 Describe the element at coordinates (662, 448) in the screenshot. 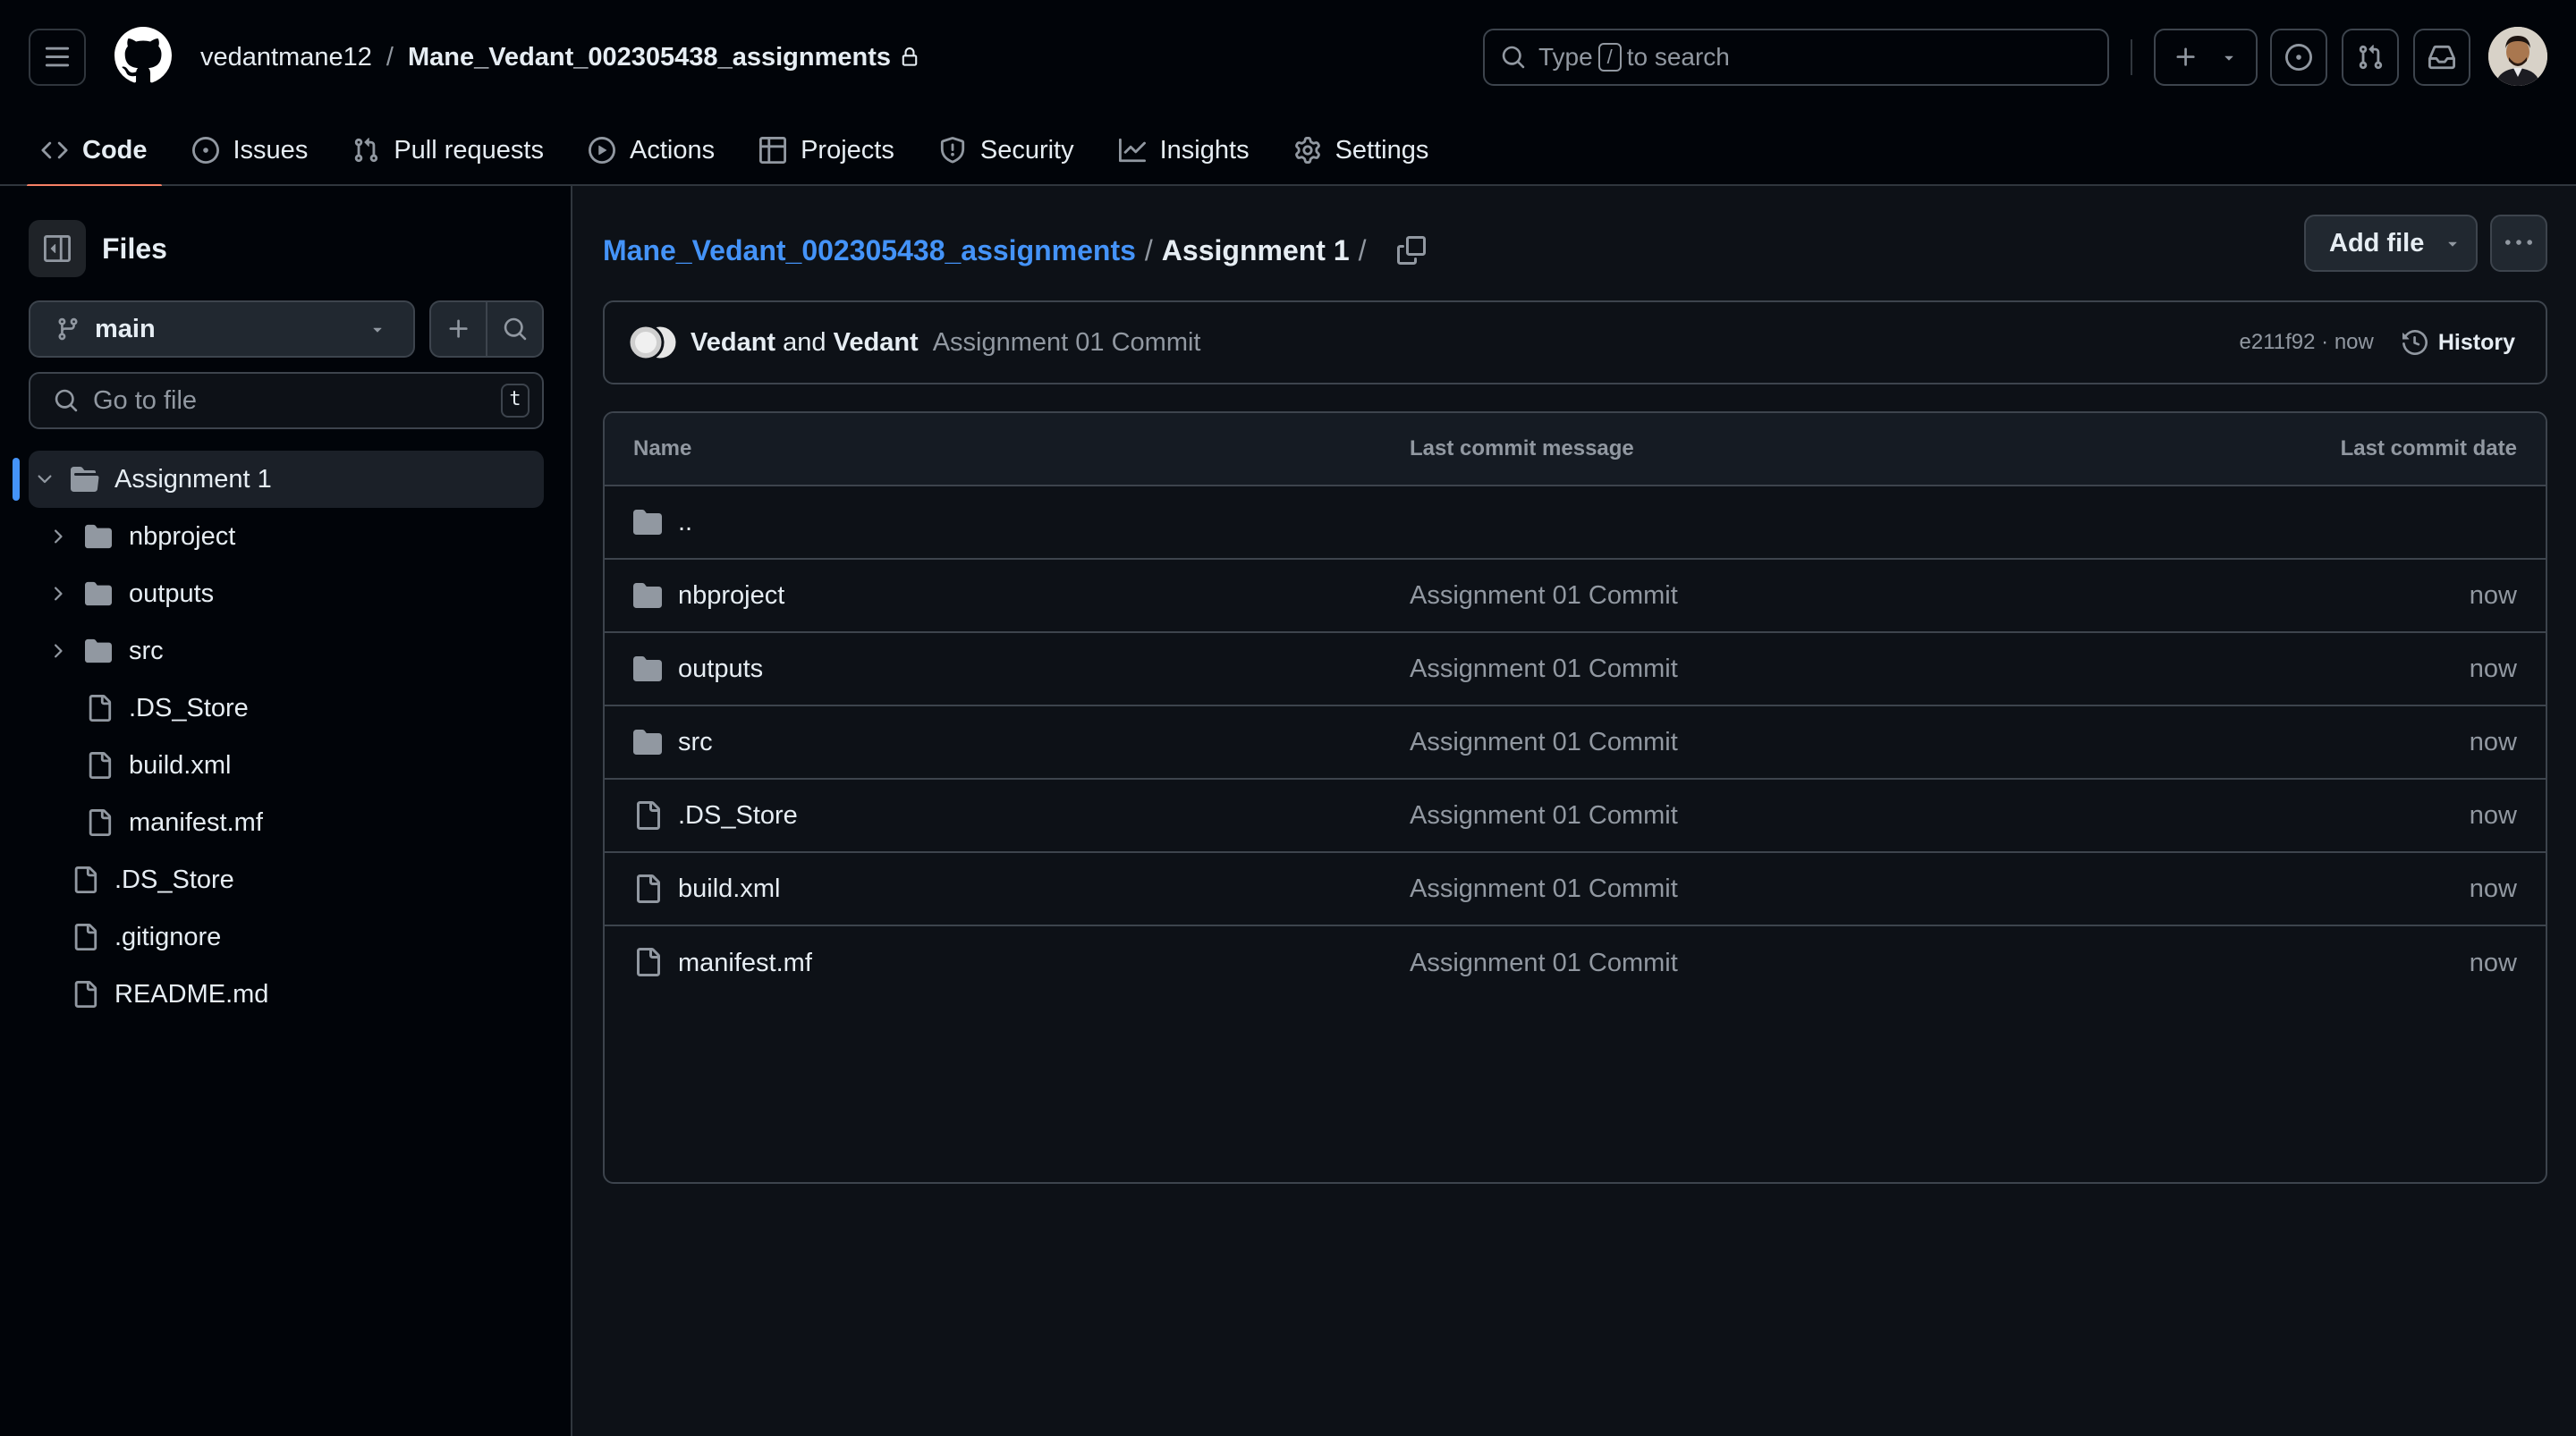

I see `col-name: Name` at that location.